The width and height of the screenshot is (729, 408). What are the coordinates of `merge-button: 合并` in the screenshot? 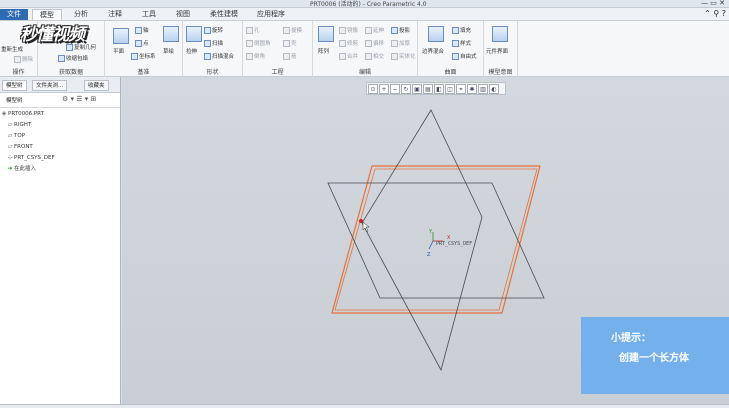 It's located at (348, 56).